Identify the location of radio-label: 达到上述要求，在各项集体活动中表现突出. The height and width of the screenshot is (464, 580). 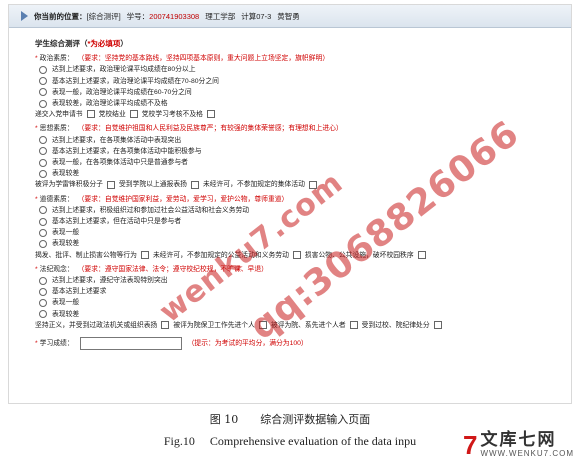
(117, 140).